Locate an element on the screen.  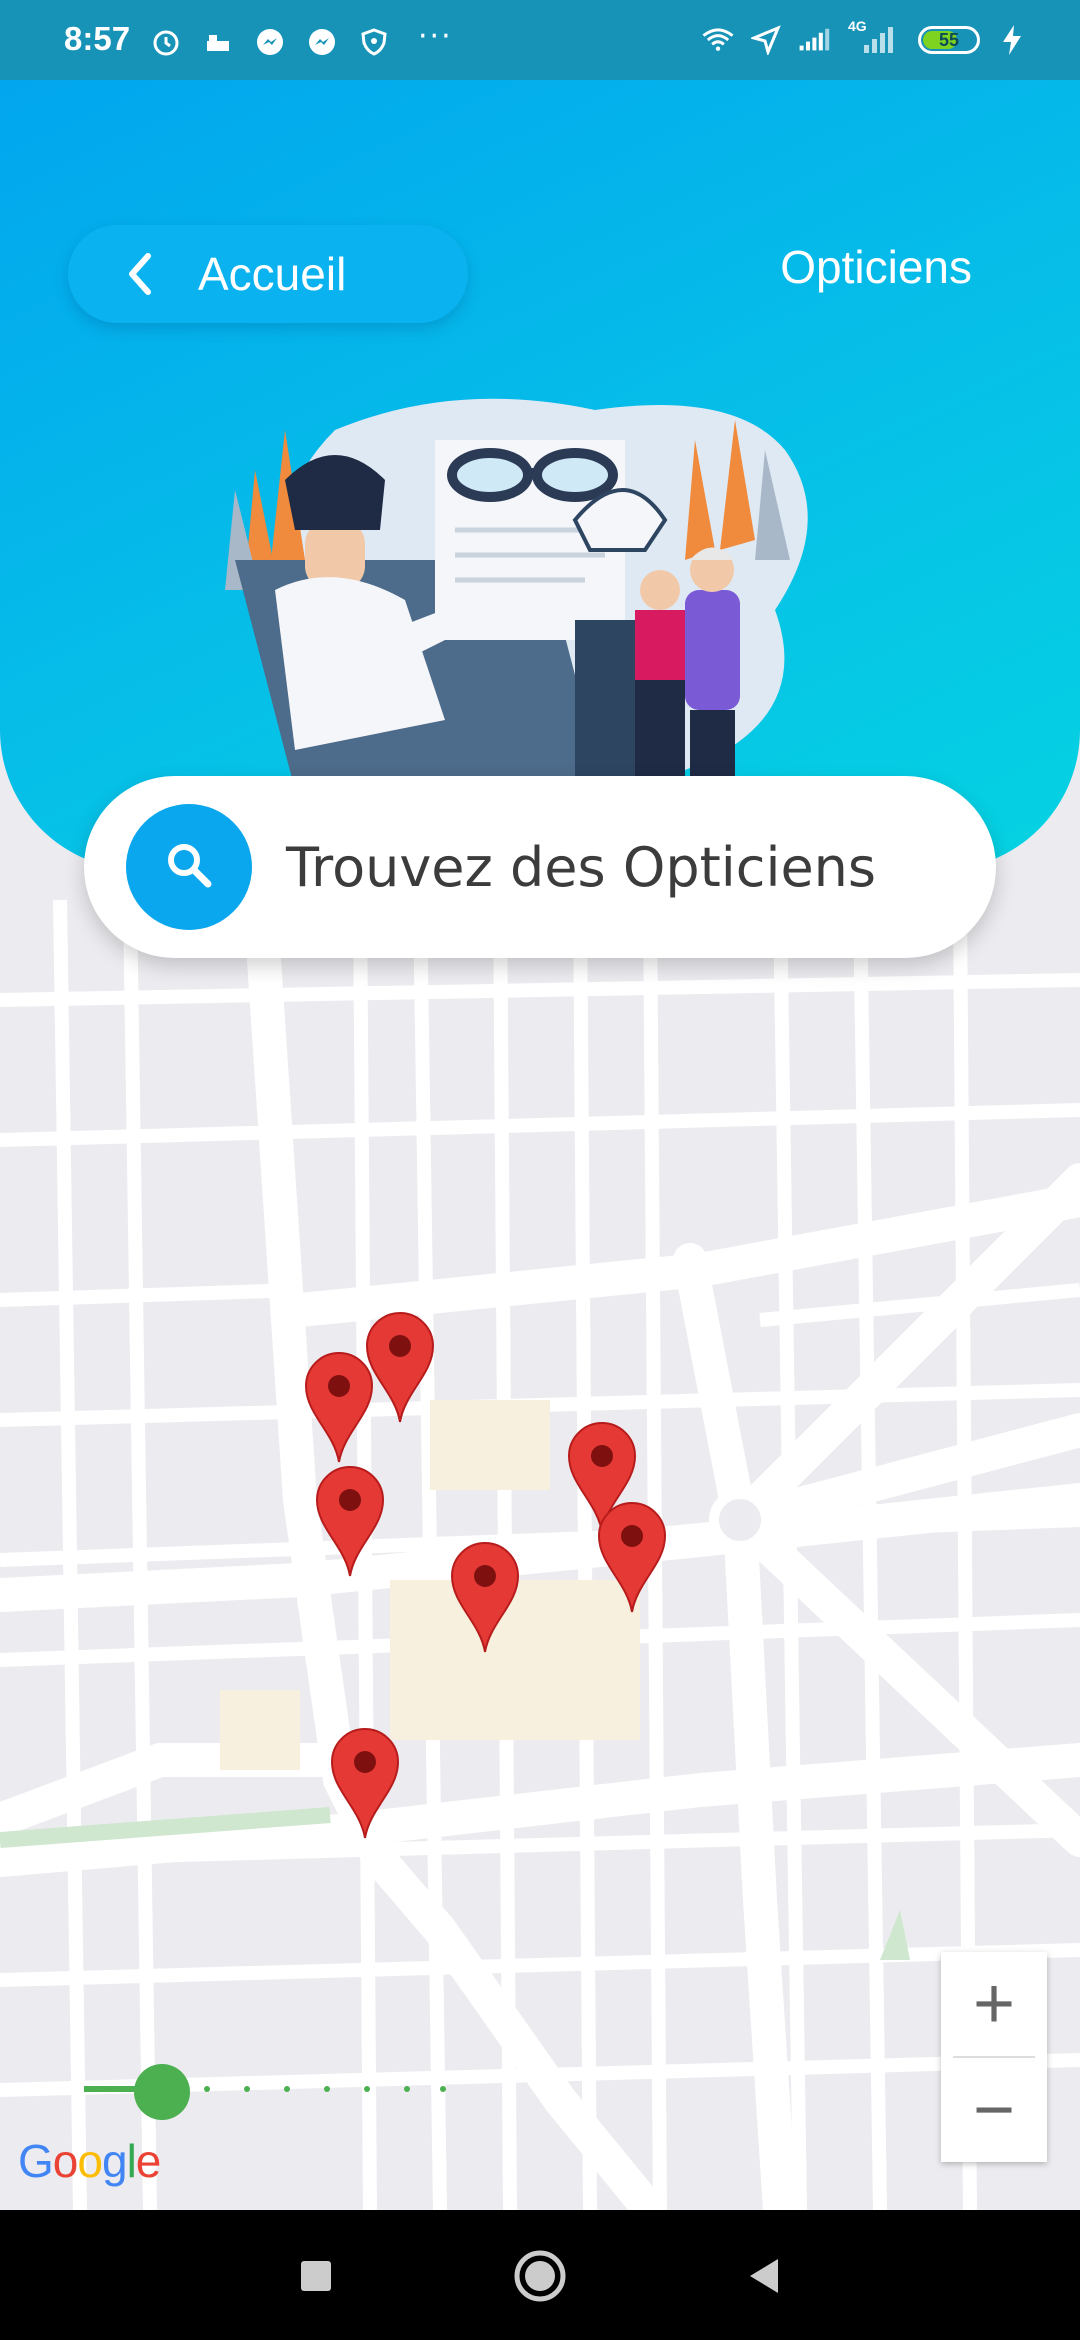
back-button-label: Accueil is located at coordinates (272, 274).